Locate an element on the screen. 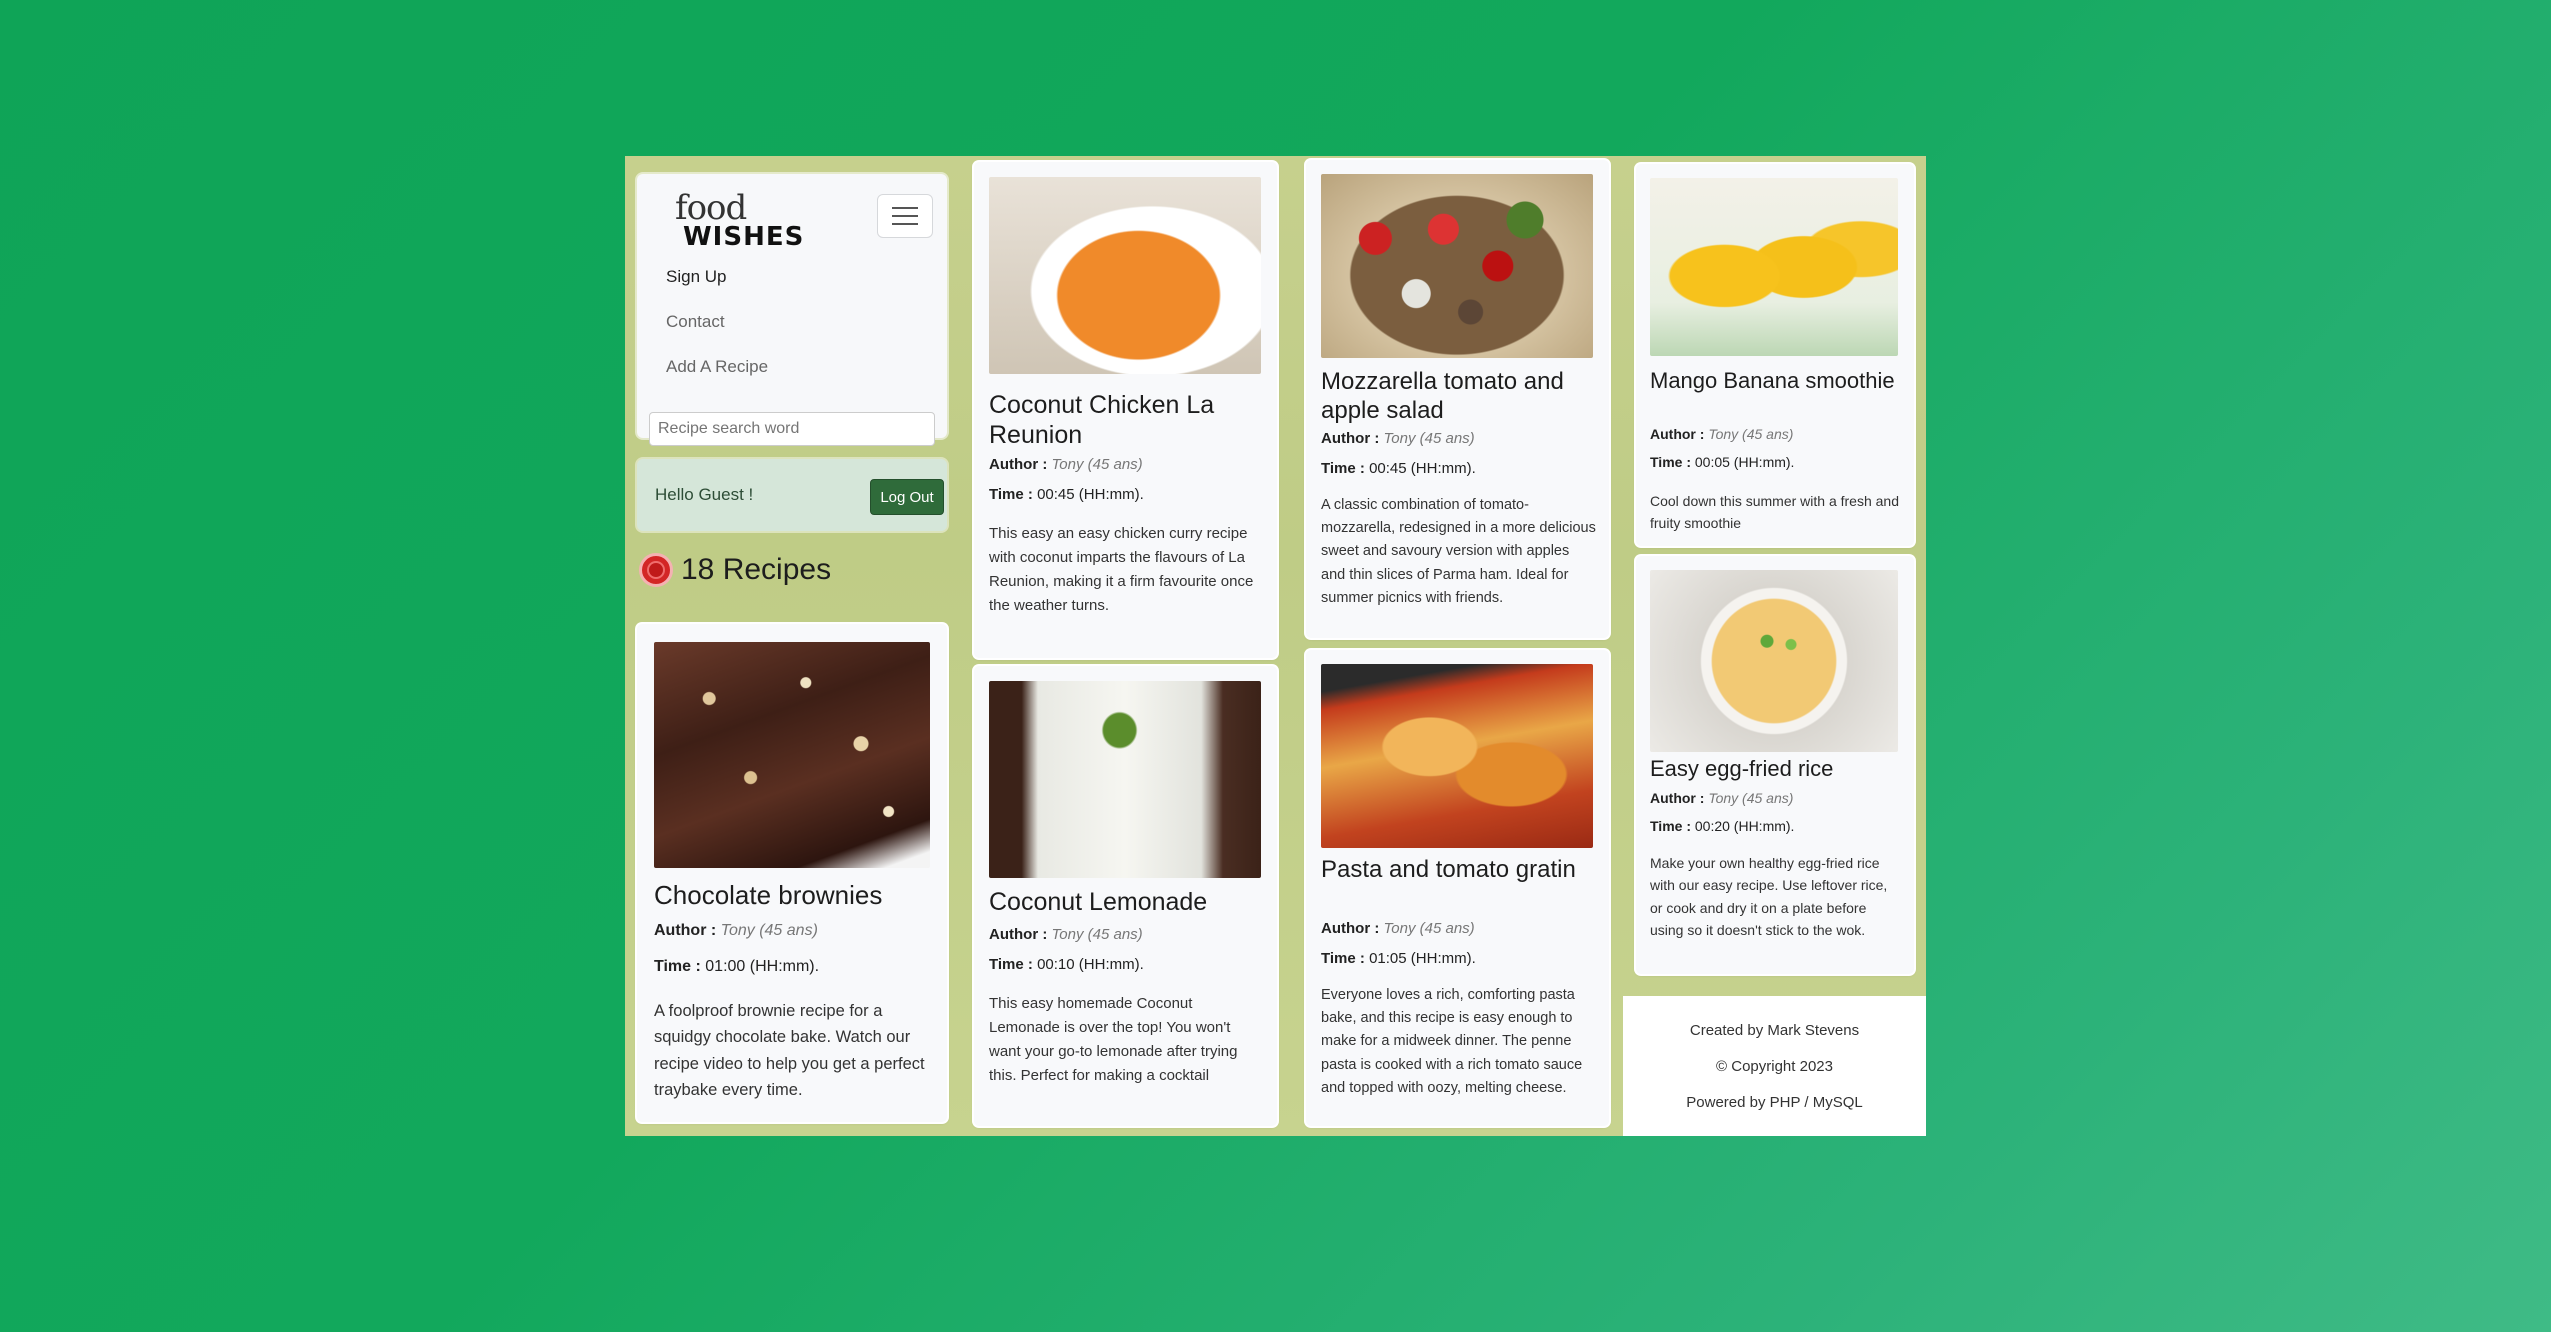  greeting-alert: Hello Guest ! Log Out is located at coordinates (792, 495).